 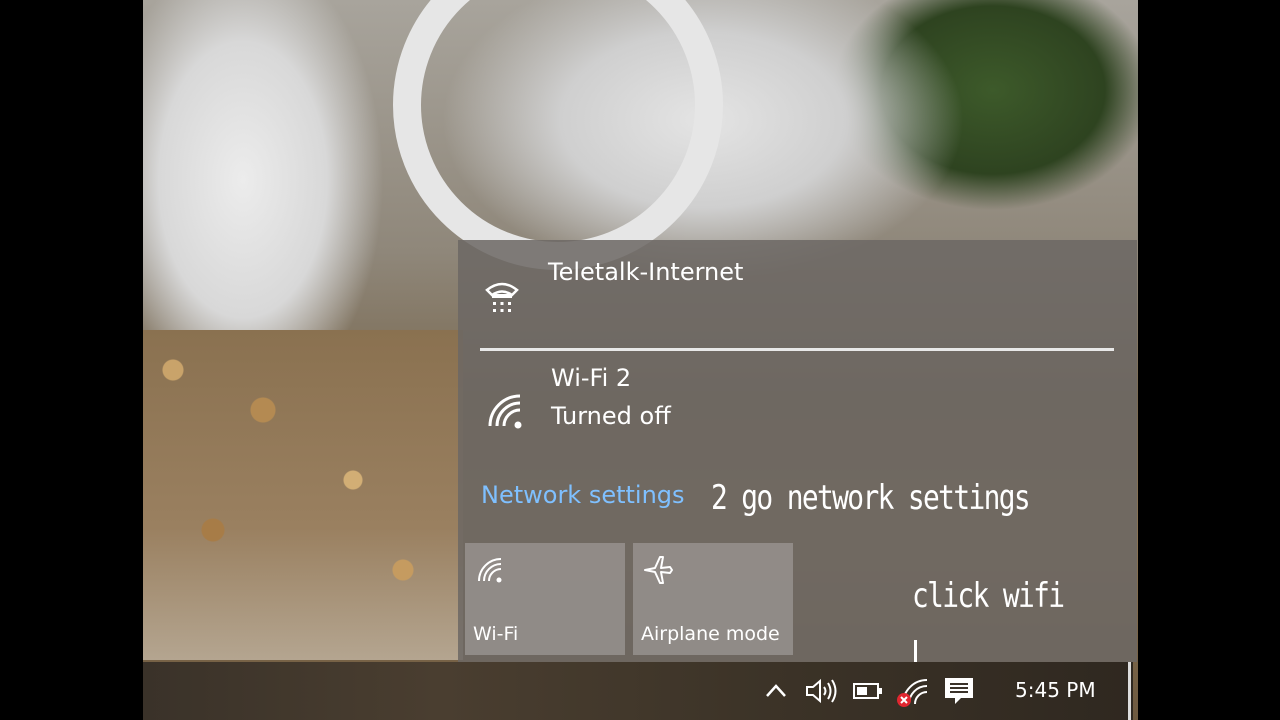 I want to click on network-divider, so click(x=797, y=349).